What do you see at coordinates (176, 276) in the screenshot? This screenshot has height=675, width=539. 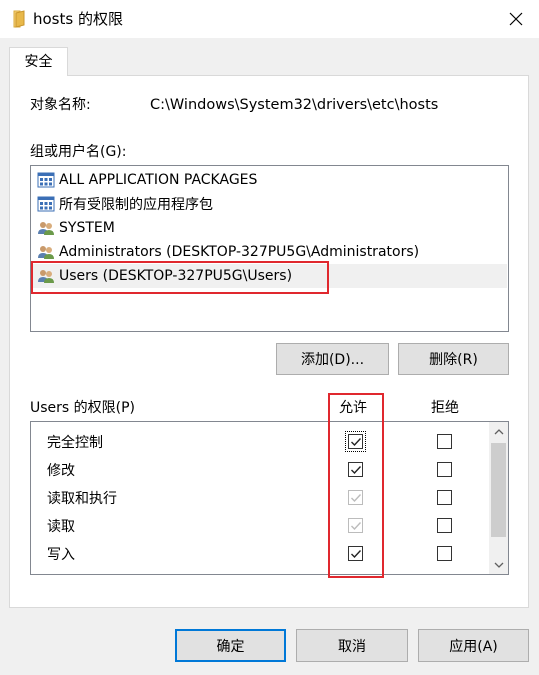 I see `group-item-label: Users (DESKTOP-327PU5G\Users)` at bounding box center [176, 276].